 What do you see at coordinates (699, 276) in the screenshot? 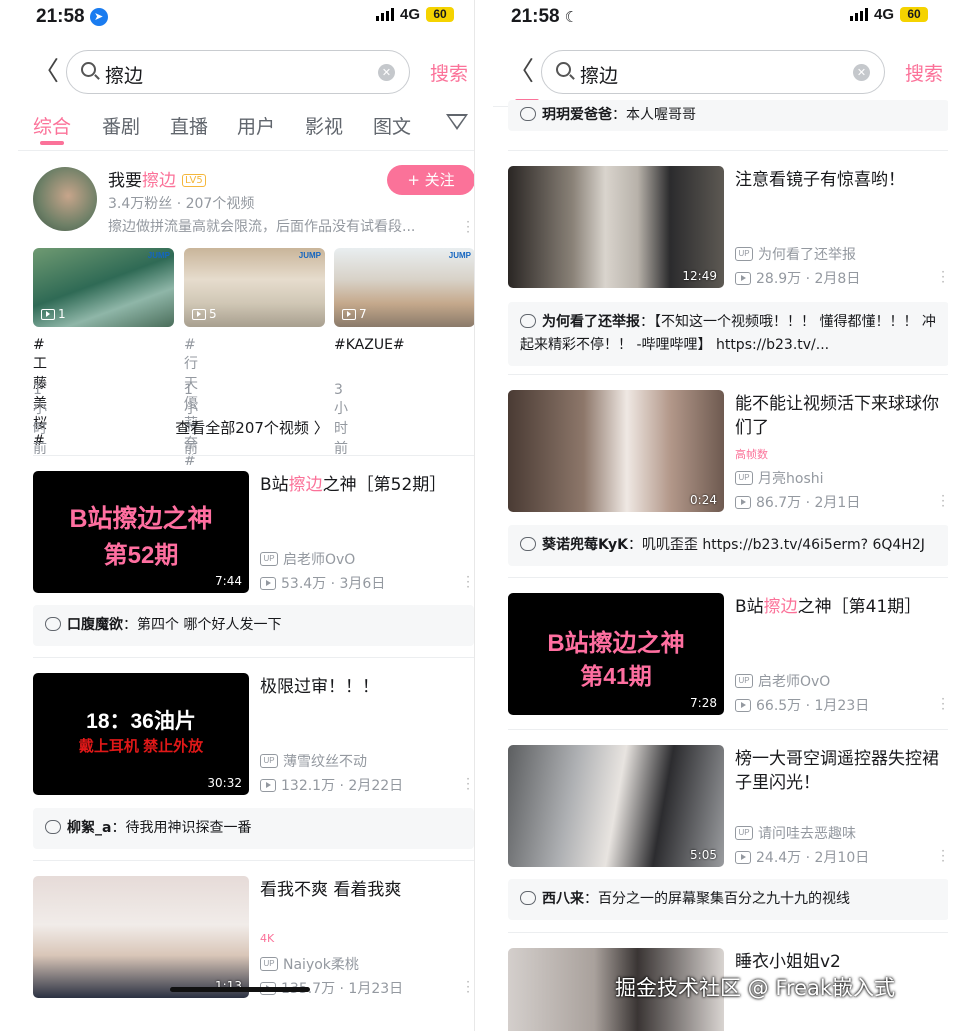
I see `video-duration: 12:49` at bounding box center [699, 276].